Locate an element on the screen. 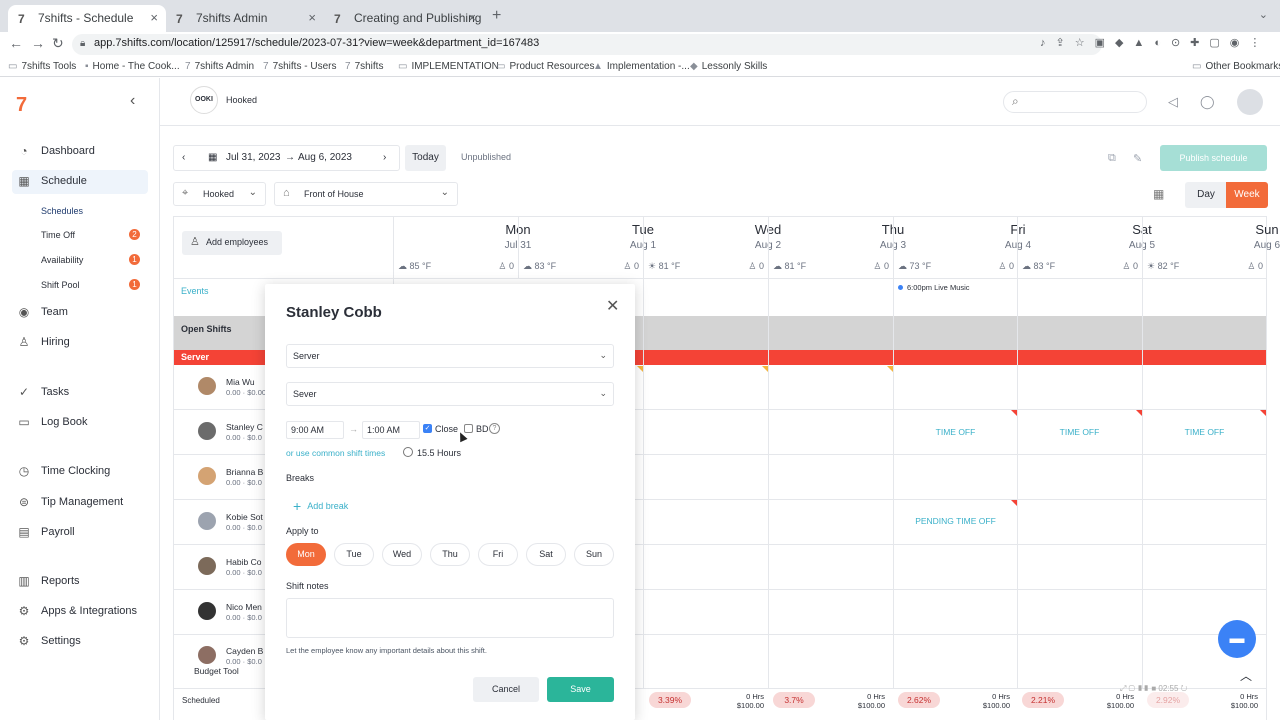 Image resolution: width=1280 pixels, height=720 pixels. sidebar-item-reports: ▥ Reports is located at coordinates (80, 582).